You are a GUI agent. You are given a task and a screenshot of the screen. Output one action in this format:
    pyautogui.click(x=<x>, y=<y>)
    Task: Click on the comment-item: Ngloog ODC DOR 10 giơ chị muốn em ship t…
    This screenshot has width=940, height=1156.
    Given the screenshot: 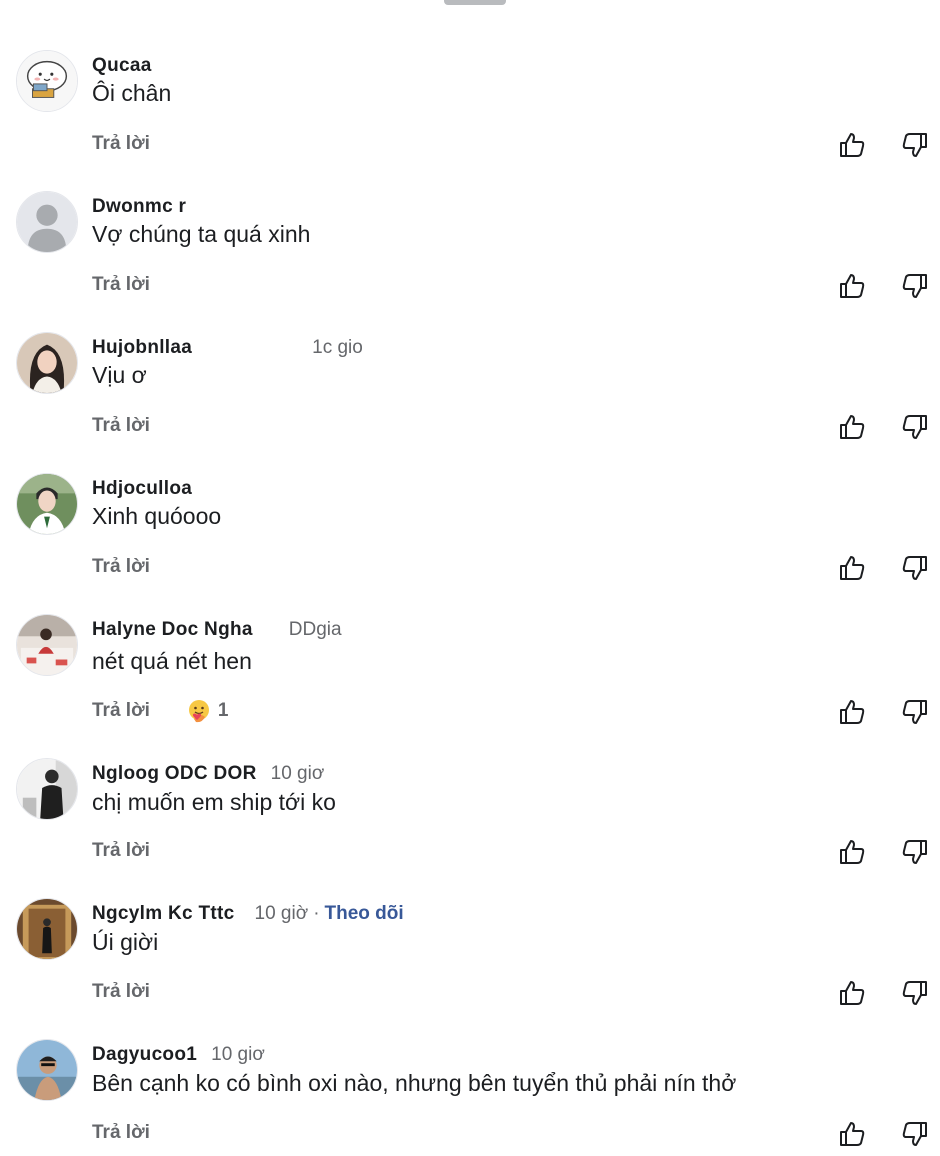 What is the action you would take?
    pyautogui.click(x=470, y=828)
    